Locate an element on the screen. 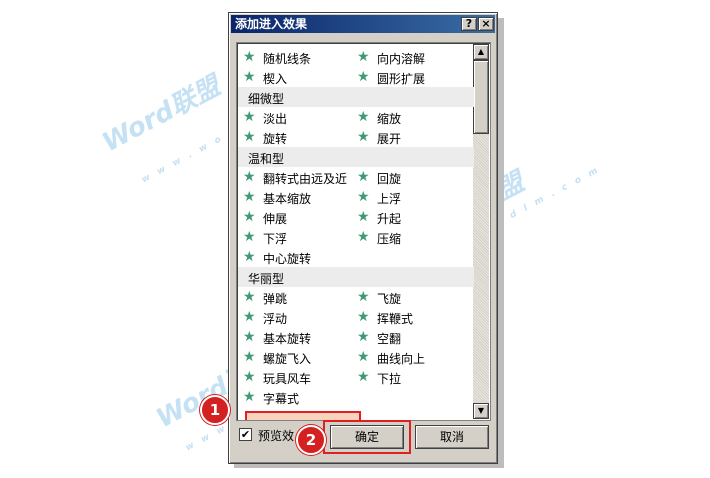  effect-item: ★ 飞旋 is located at coordinates (412, 297).